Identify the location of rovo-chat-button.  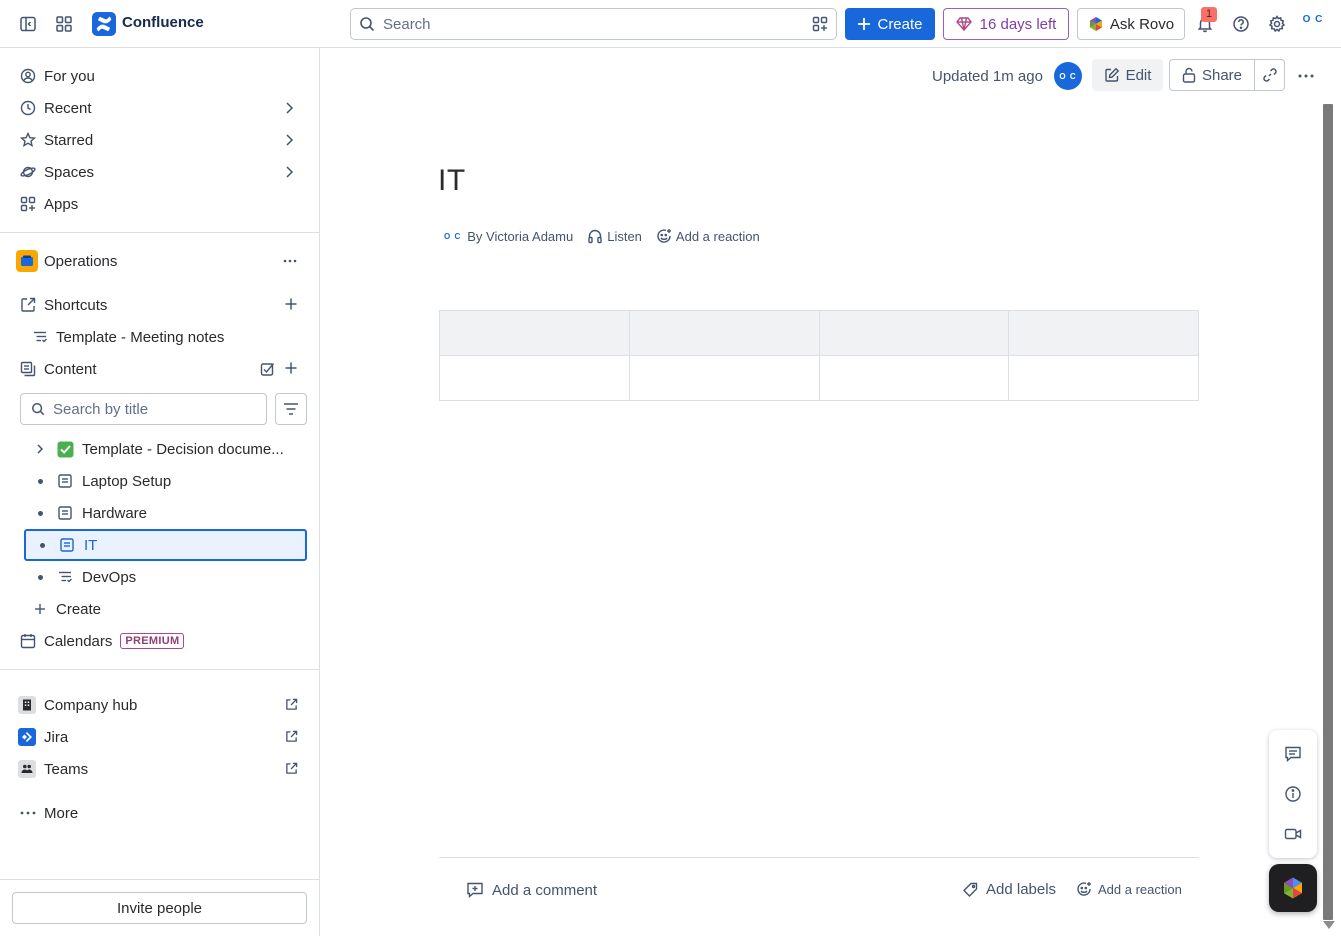
(1293, 888).